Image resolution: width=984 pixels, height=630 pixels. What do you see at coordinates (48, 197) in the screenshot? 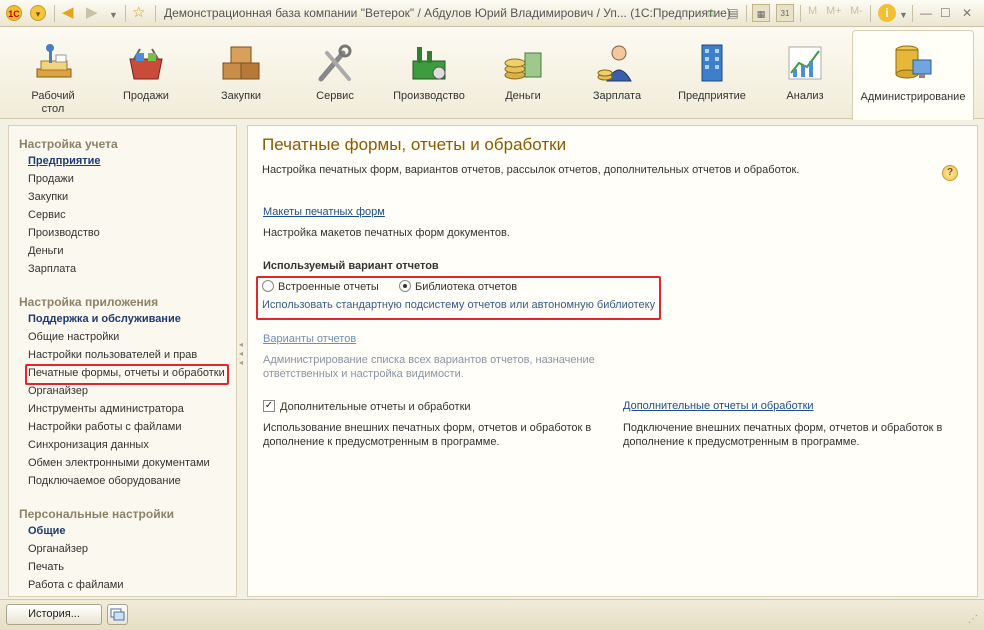
I see `nav-item-purchases: Закупки` at bounding box center [48, 197].